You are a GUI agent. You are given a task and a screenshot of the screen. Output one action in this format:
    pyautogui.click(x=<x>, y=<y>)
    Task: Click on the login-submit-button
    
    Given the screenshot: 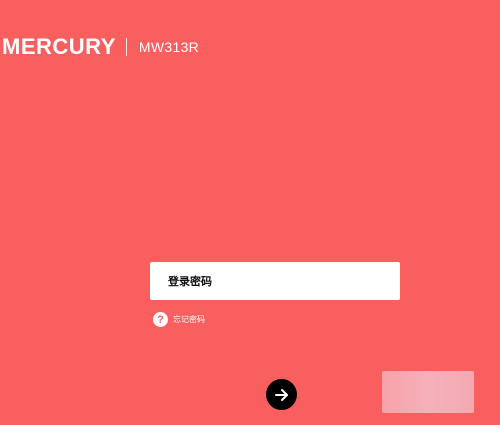 What is the action you would take?
    pyautogui.click(x=281, y=394)
    